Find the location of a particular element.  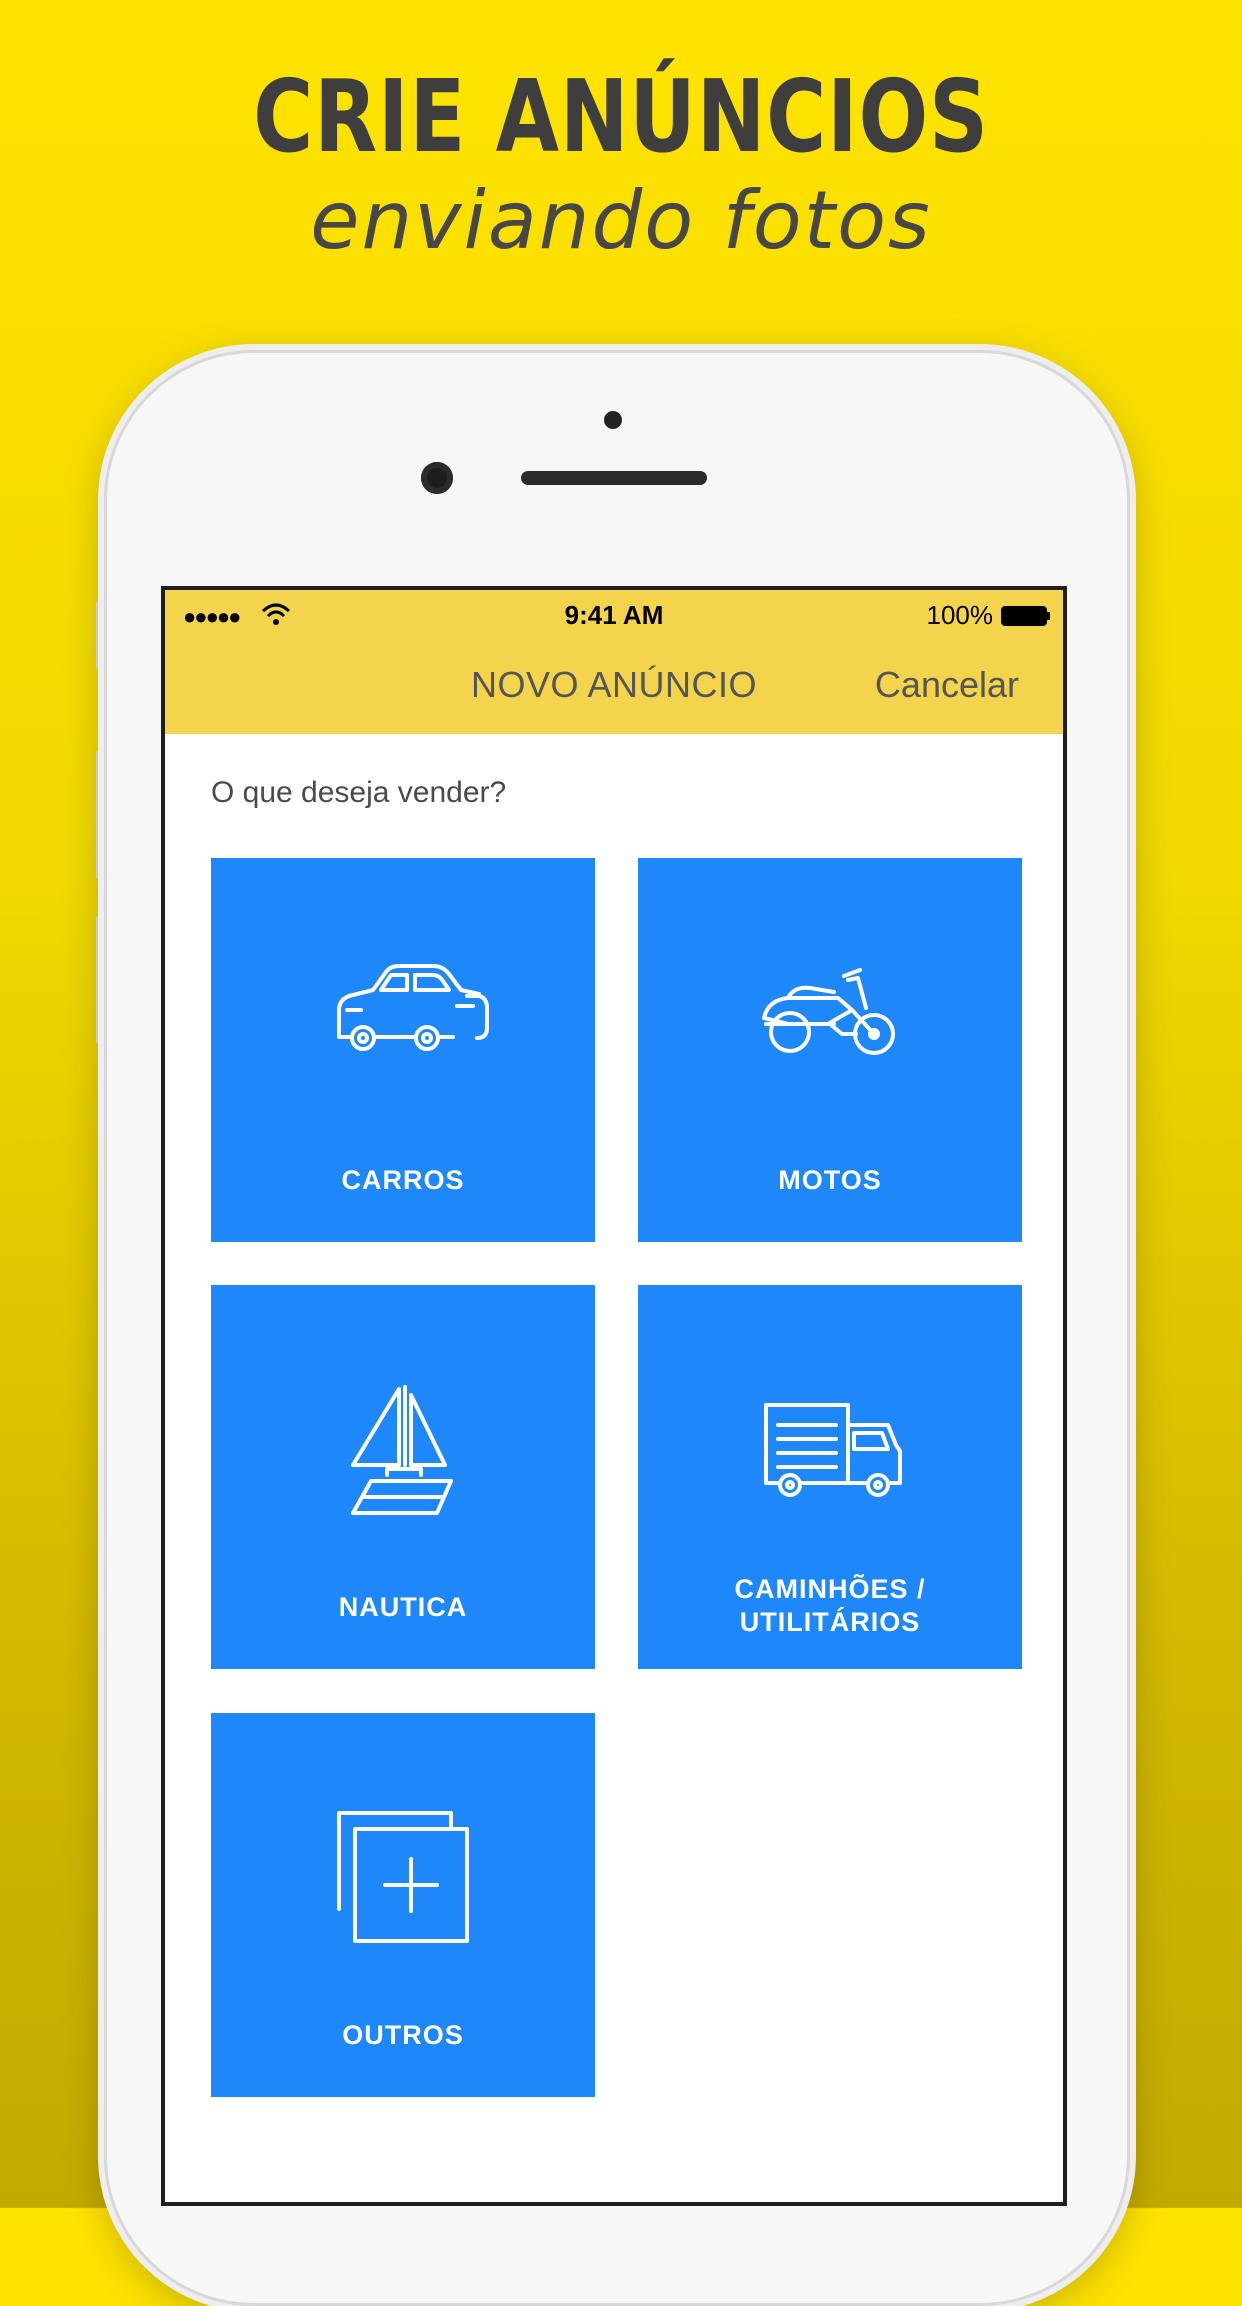

phone-volume-down is located at coordinates (100, 980).